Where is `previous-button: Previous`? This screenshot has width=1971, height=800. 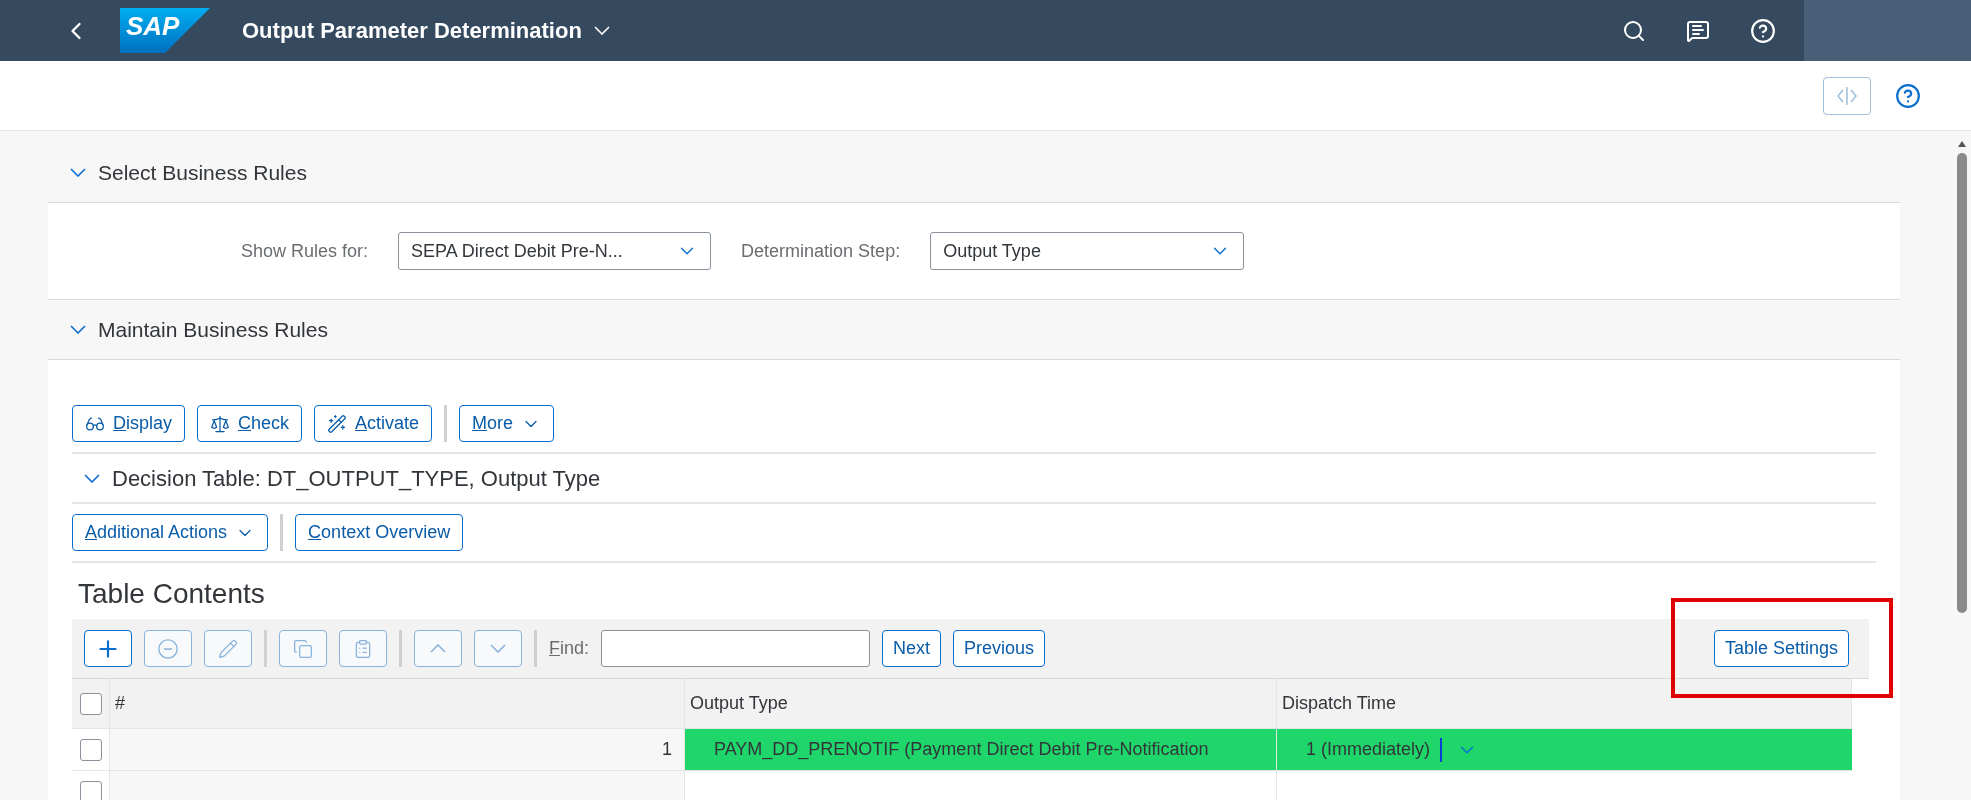
previous-button: Previous is located at coordinates (999, 648).